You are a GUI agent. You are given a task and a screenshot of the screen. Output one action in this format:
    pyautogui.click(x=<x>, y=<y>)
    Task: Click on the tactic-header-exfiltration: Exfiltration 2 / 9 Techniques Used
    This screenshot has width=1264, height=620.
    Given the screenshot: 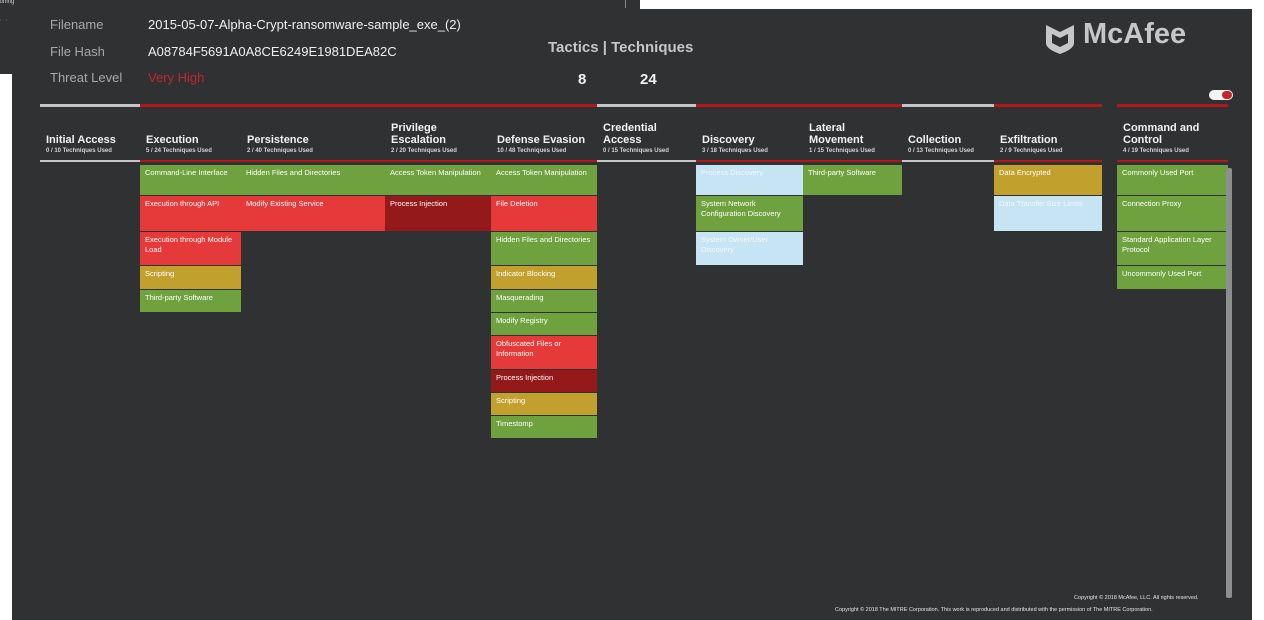 What is the action you would take?
    pyautogui.click(x=1050, y=131)
    